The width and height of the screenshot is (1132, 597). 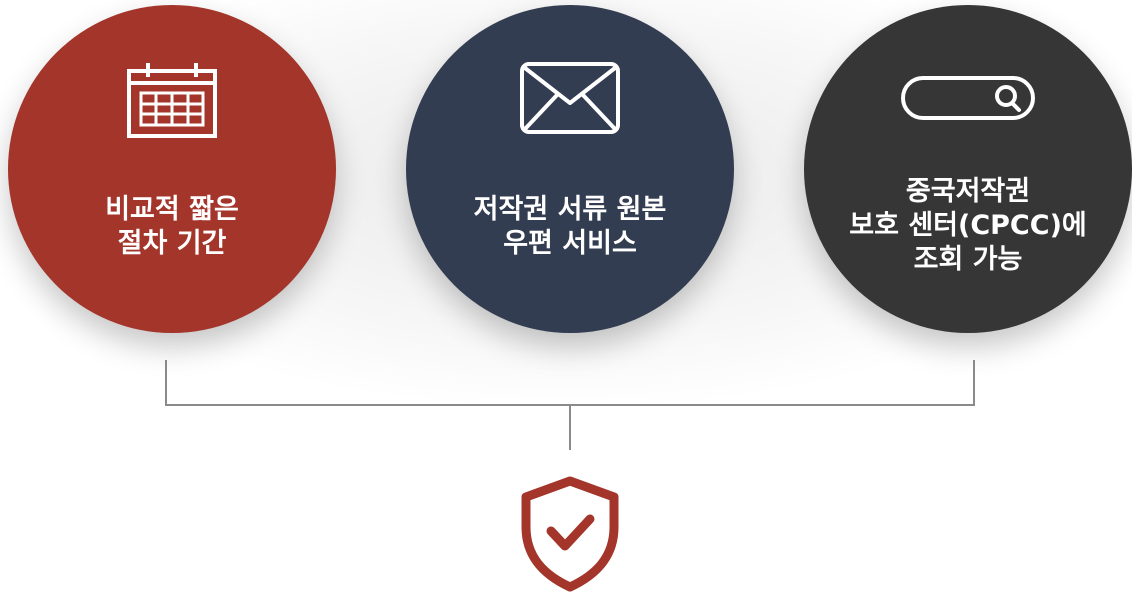 I want to click on bracket-line, so click(x=570, y=383).